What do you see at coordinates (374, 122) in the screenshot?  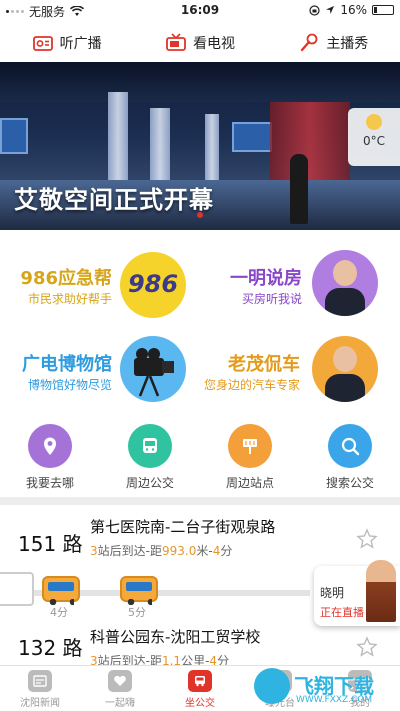 I see `lightbulb-icon` at bounding box center [374, 122].